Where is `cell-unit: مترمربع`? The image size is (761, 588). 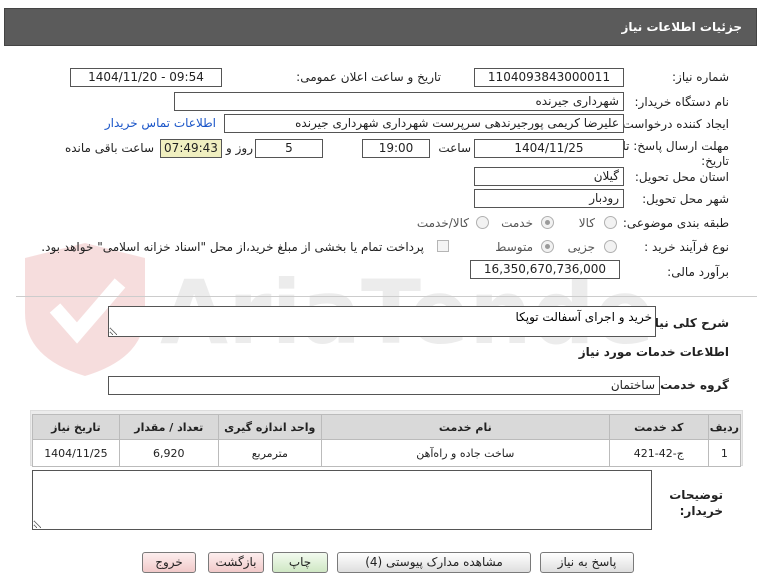
cell-unit: مترمربع is located at coordinates (269, 453).